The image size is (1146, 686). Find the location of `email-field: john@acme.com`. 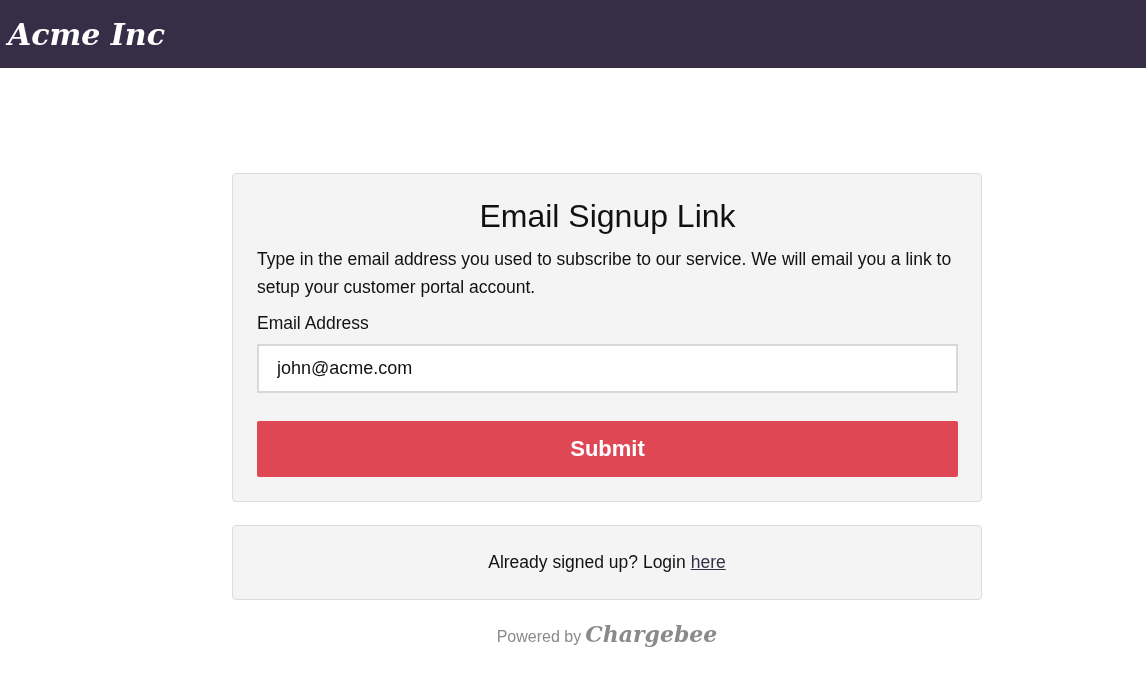

email-field: john@acme.com is located at coordinates (607, 368).